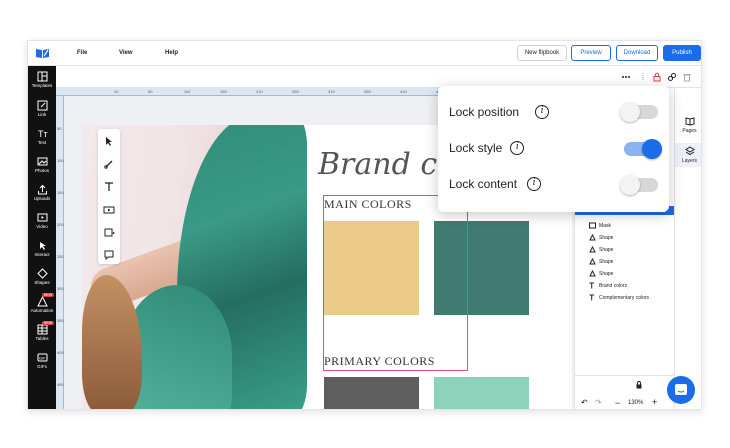  I want to click on more-options-icon, so click(626, 77).